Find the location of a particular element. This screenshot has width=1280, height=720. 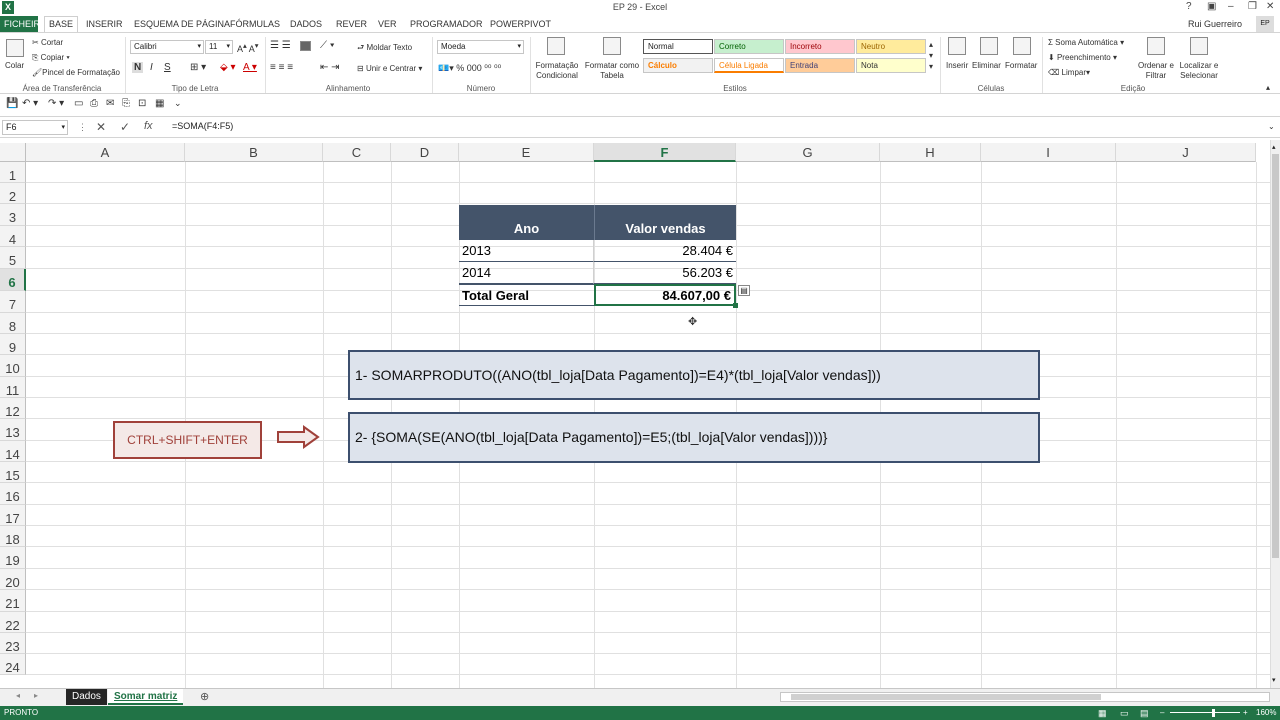

sort-filter-button: Ordenar e Filtrar is located at coordinates (1156, 71).